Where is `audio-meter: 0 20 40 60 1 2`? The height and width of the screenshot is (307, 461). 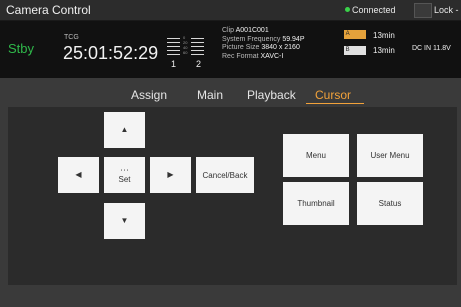
audio-meter: 0 20 40 60 1 2 is located at coordinates (189, 54).